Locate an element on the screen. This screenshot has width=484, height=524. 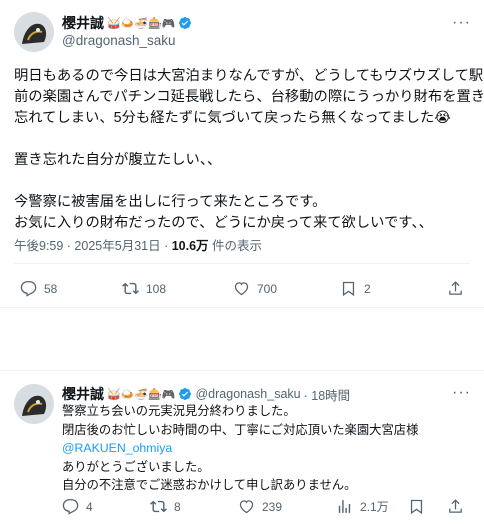
repost-count: 8 is located at coordinates (177, 506).